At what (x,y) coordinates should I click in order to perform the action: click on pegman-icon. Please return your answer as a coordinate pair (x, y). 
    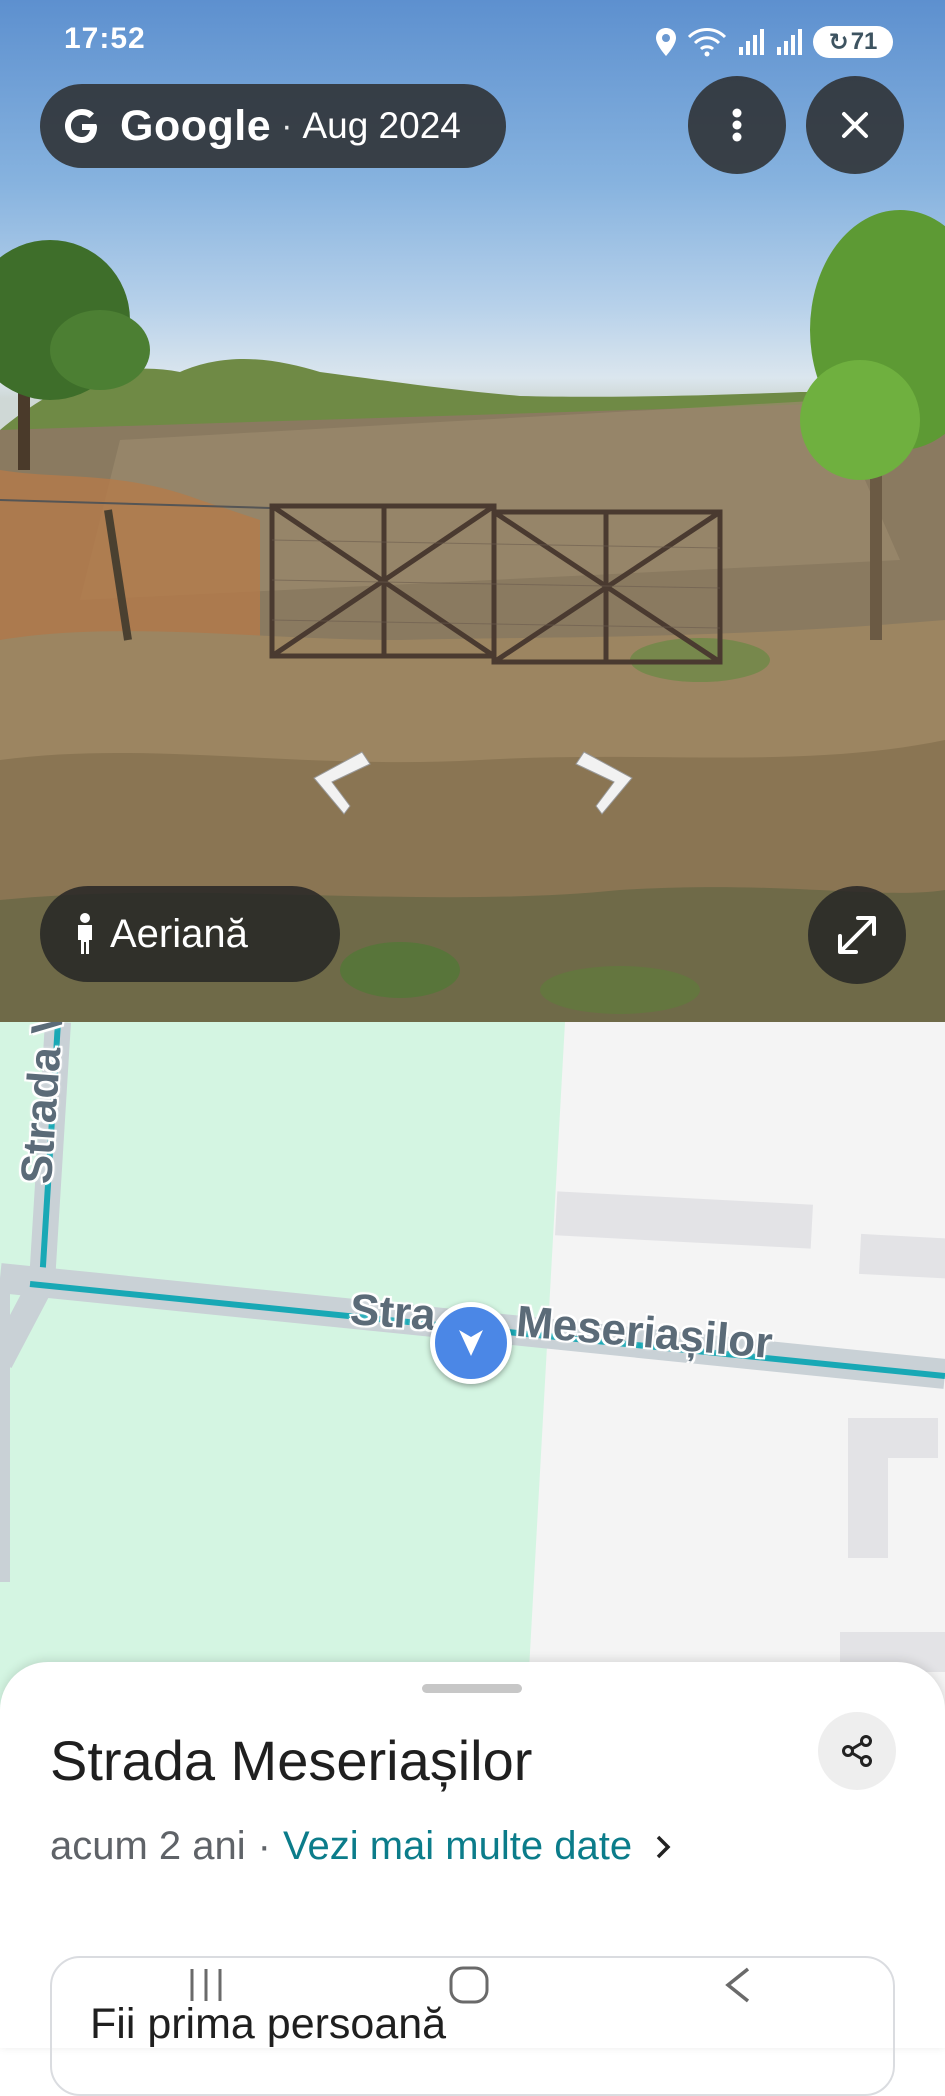
    Looking at the image, I should click on (85, 933).